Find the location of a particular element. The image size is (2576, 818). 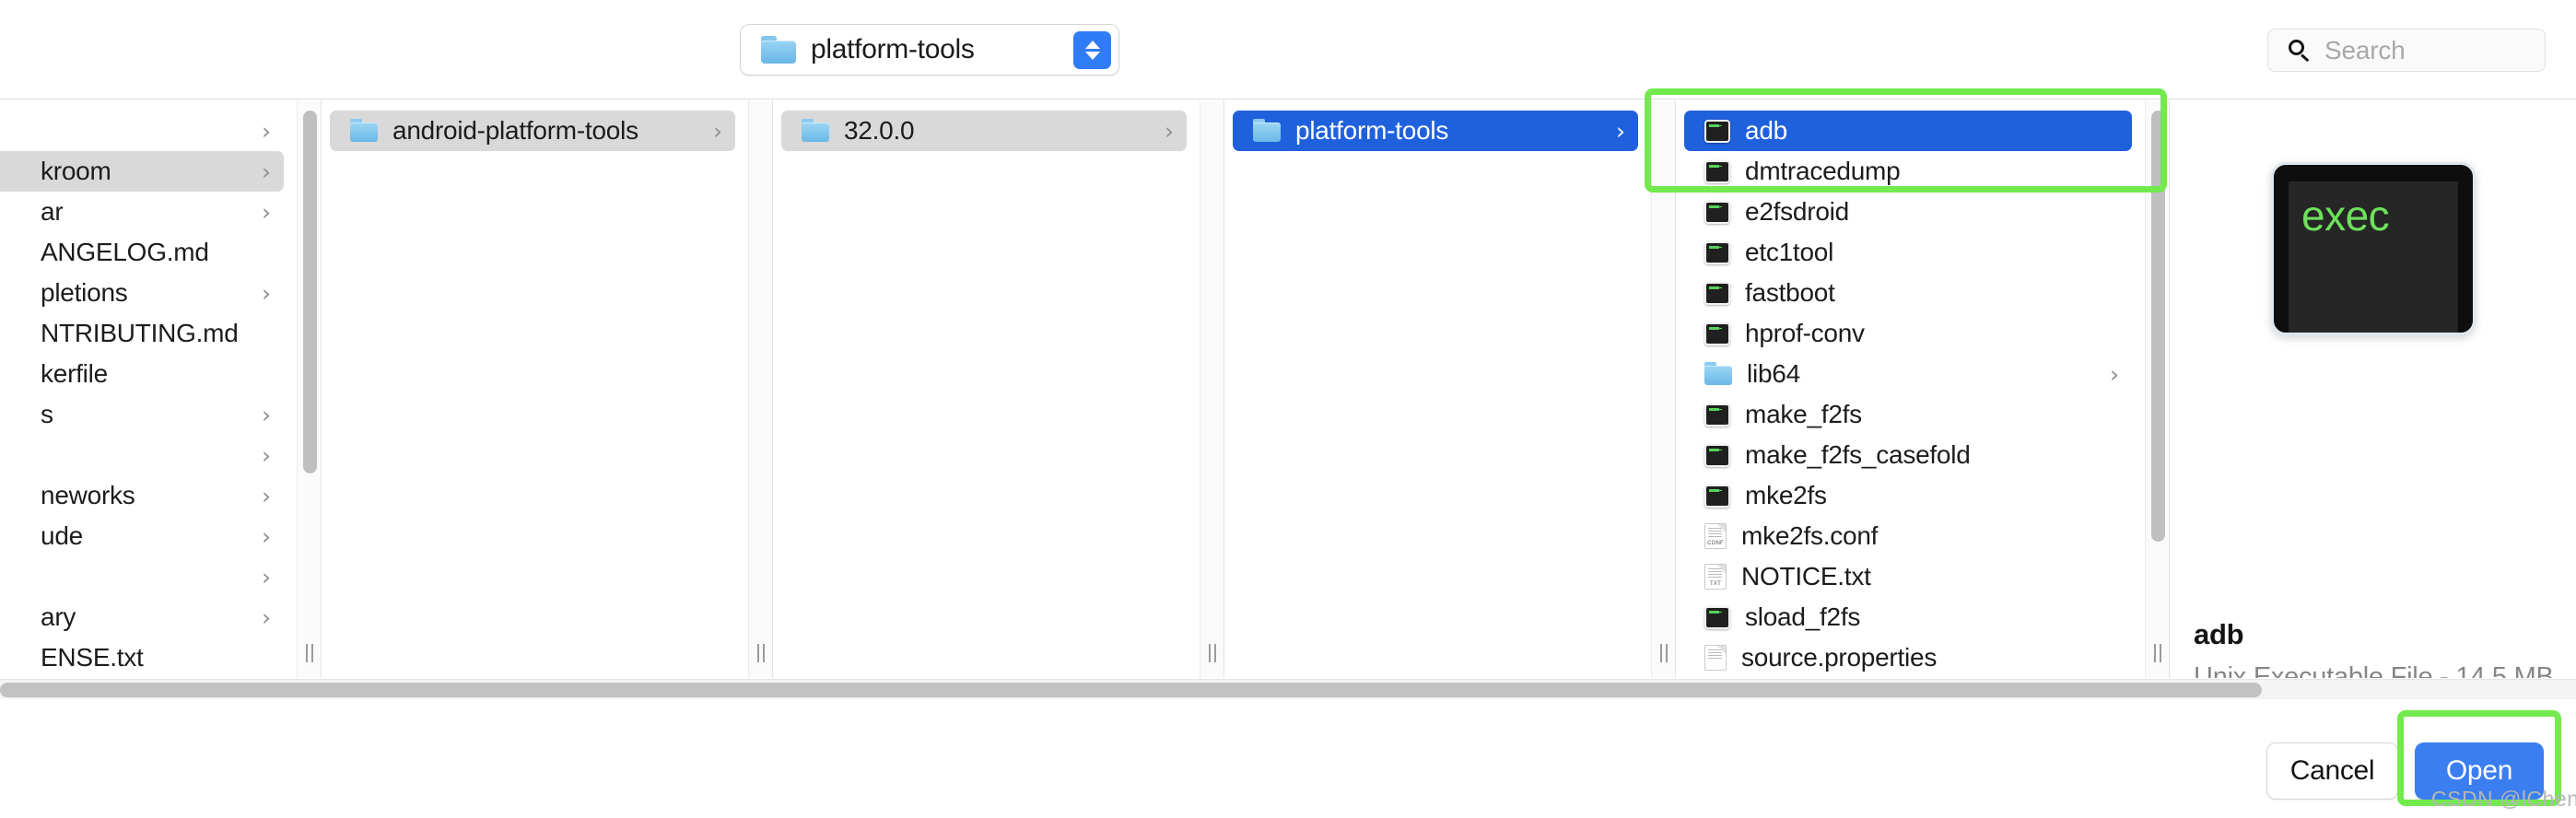

browser-row: CONF mke2fs.conf is located at coordinates (1908, 536).